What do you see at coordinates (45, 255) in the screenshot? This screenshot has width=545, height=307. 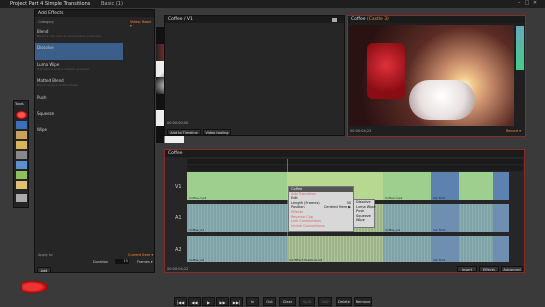 I see `apply-to-label: Apply to` at bounding box center [45, 255].